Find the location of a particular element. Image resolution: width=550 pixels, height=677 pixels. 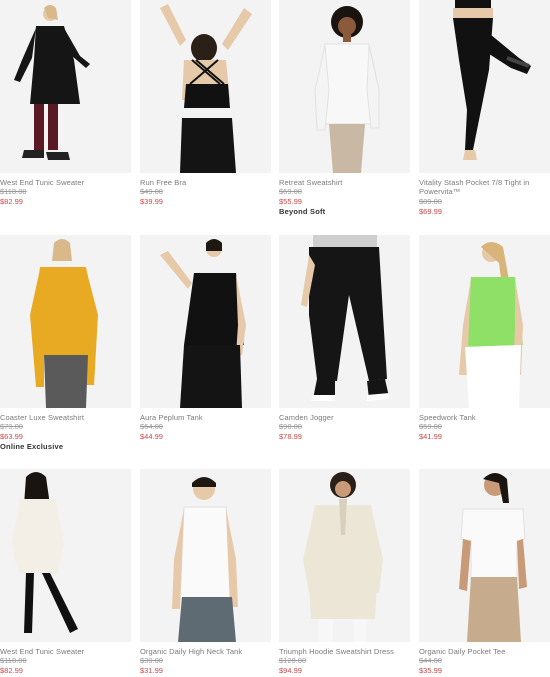

model-green-tank-image is located at coordinates (484, 321).